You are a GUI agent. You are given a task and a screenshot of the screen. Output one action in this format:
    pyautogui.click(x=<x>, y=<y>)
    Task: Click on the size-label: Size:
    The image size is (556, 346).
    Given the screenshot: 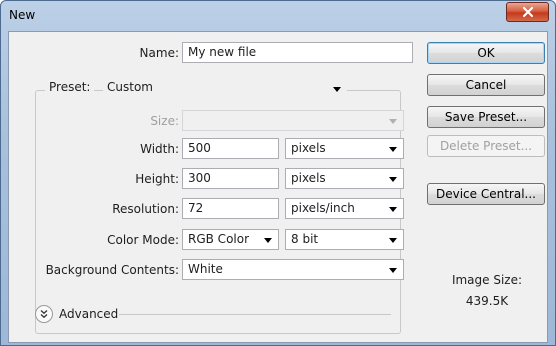 What is the action you would take?
    pyautogui.click(x=164, y=121)
    